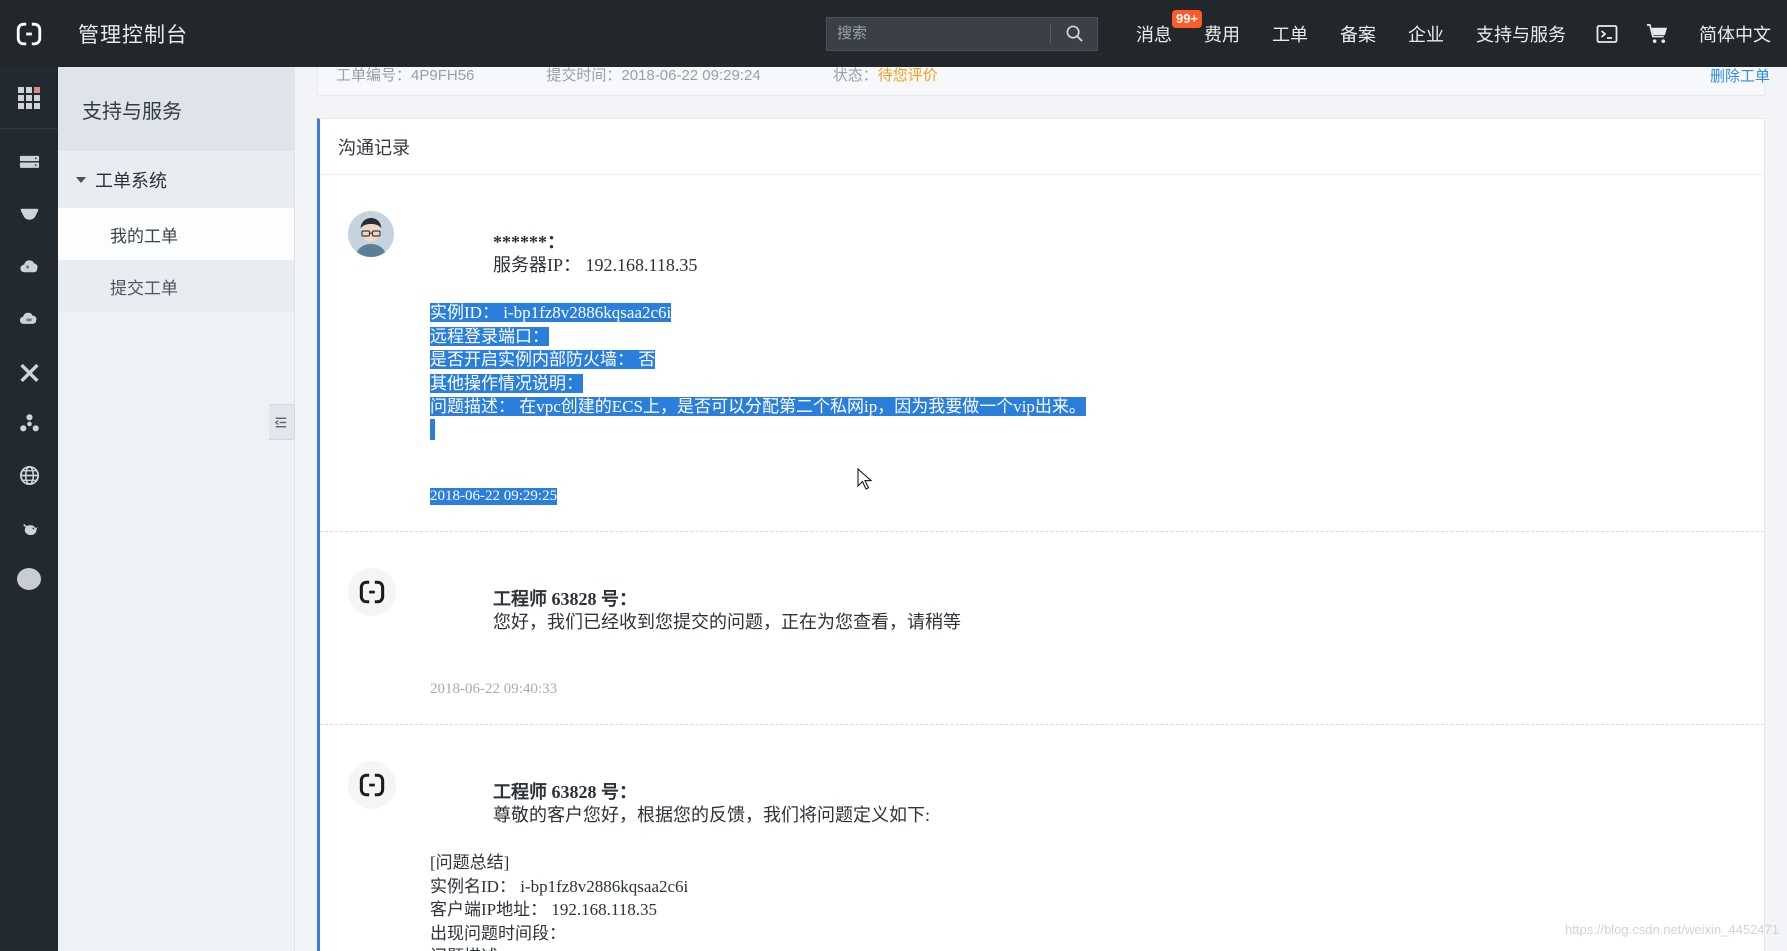  I want to click on collapse-panel-icon, so click(280, 422).